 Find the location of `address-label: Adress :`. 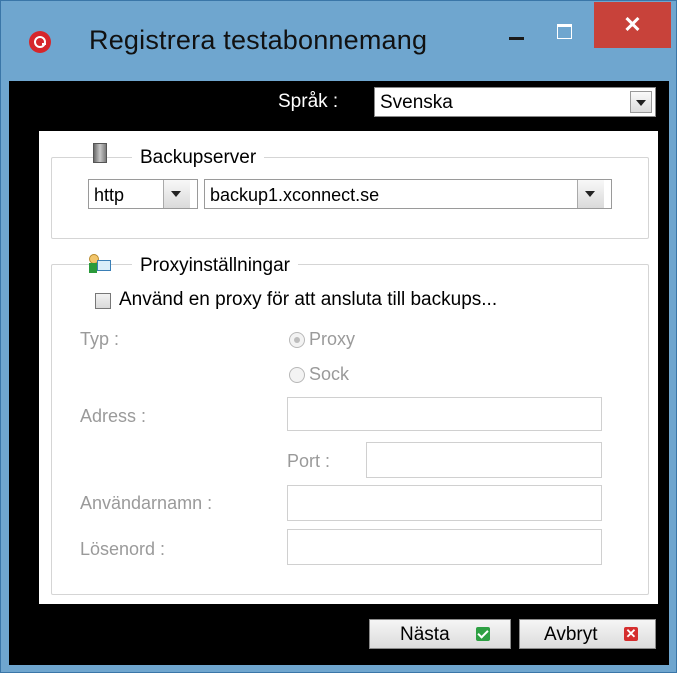

address-label: Adress : is located at coordinates (113, 416).